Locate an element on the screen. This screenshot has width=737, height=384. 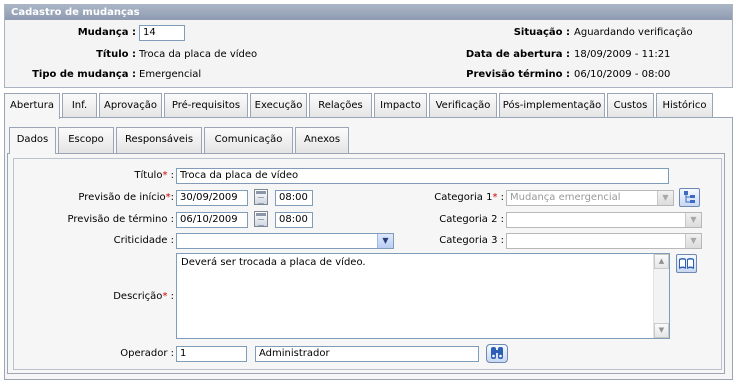
book-icon is located at coordinates (686, 263).